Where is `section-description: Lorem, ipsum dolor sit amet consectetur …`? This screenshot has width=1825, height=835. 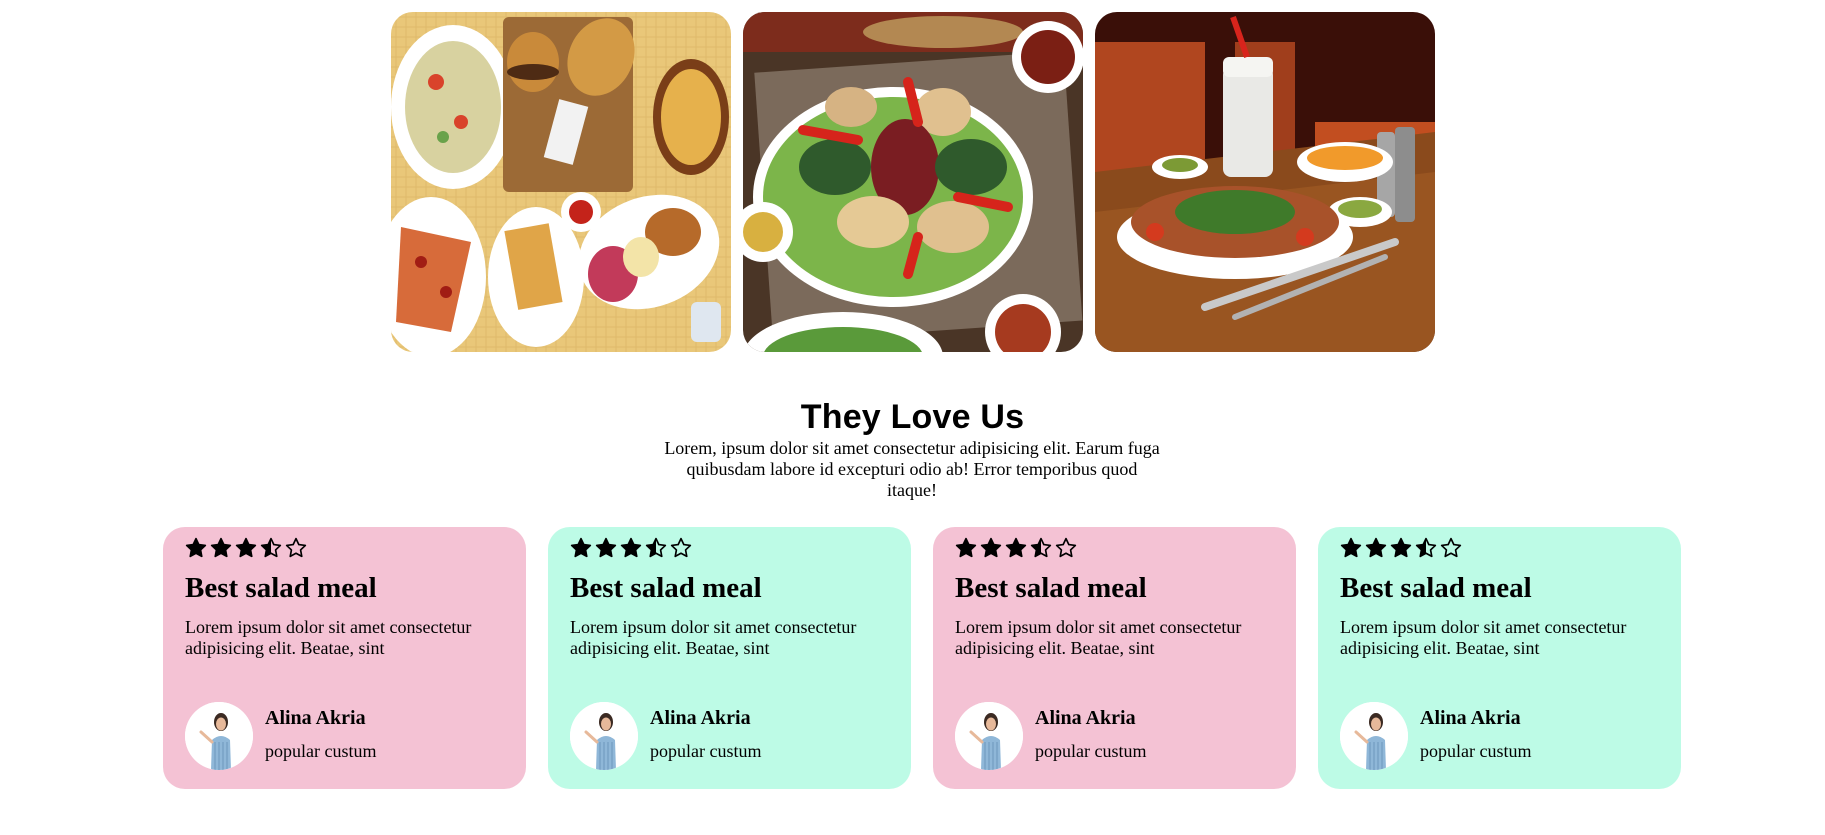 section-description: Lorem, ipsum dolor sit amet consectetur … is located at coordinates (912, 469).